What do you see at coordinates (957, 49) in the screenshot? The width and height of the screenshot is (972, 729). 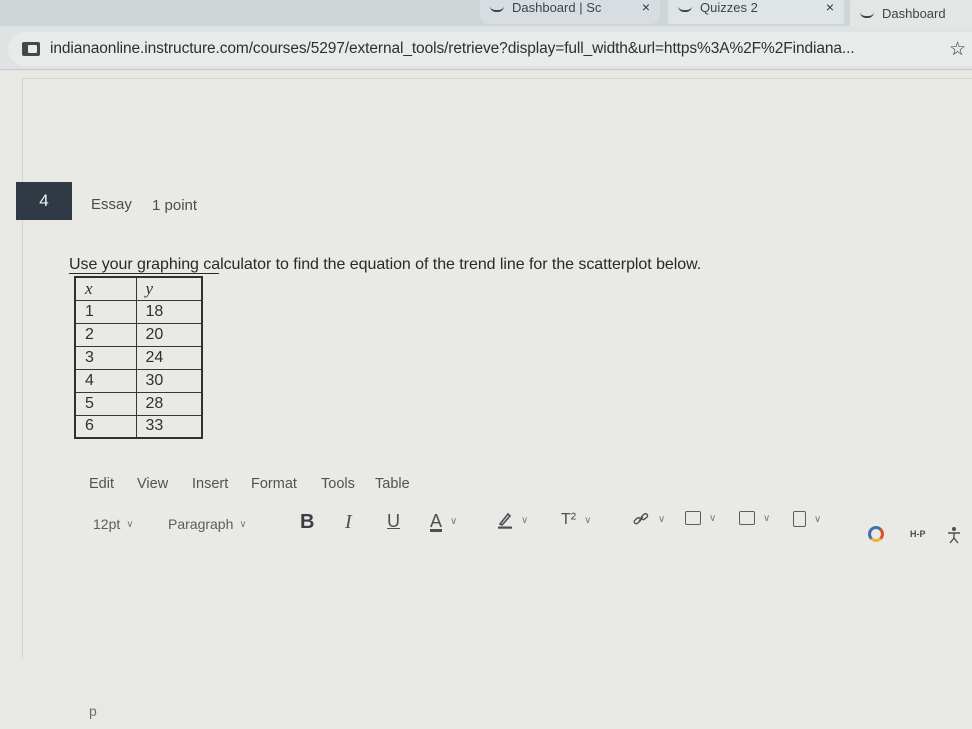 I see `bookmark-star-icon: ☆` at bounding box center [957, 49].